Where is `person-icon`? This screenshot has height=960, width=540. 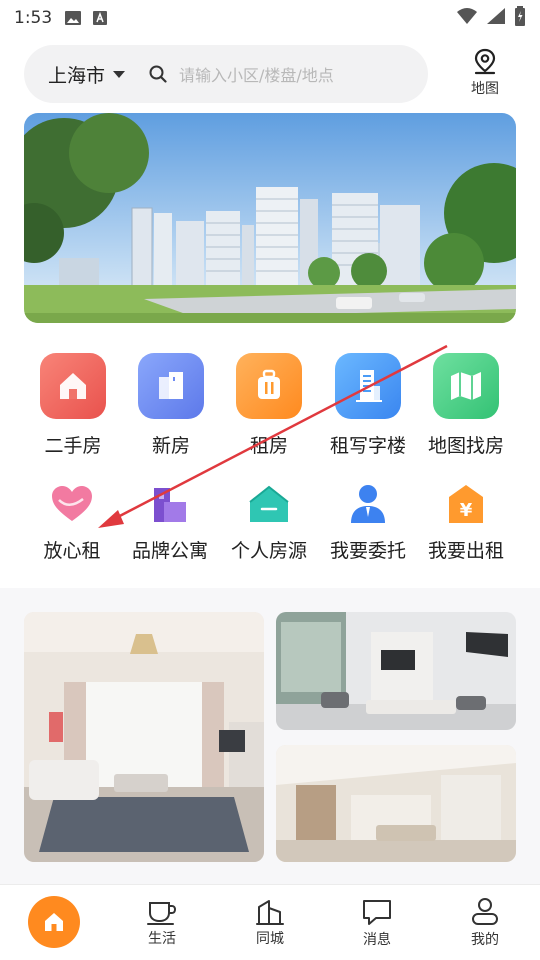
person-icon is located at coordinates (485, 911).